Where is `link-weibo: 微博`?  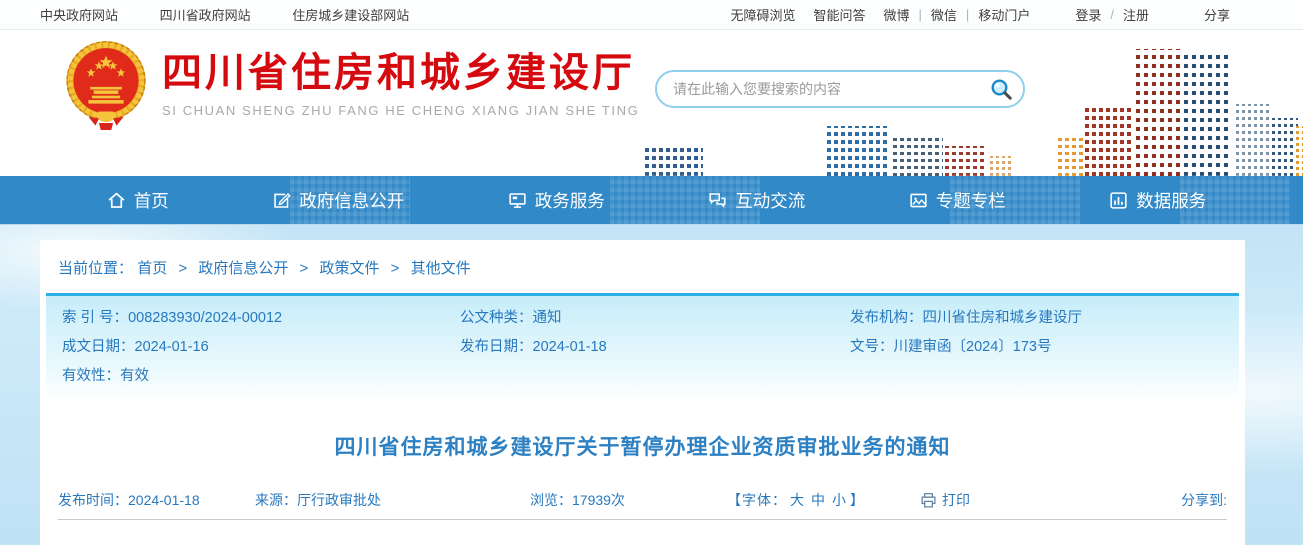 link-weibo: 微博 is located at coordinates (897, 14).